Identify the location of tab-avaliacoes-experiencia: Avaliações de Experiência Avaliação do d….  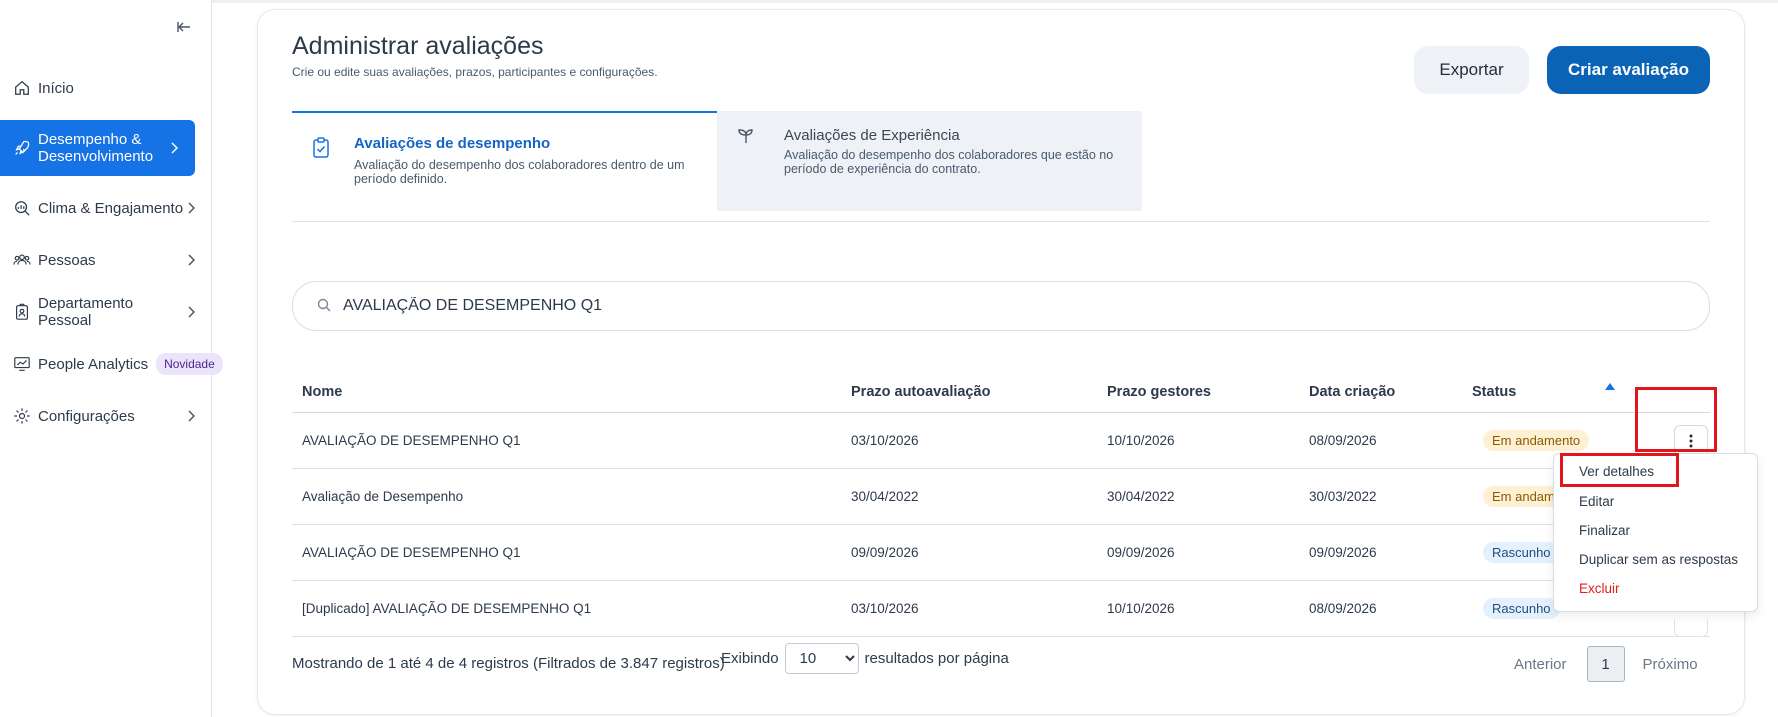
(929, 161).